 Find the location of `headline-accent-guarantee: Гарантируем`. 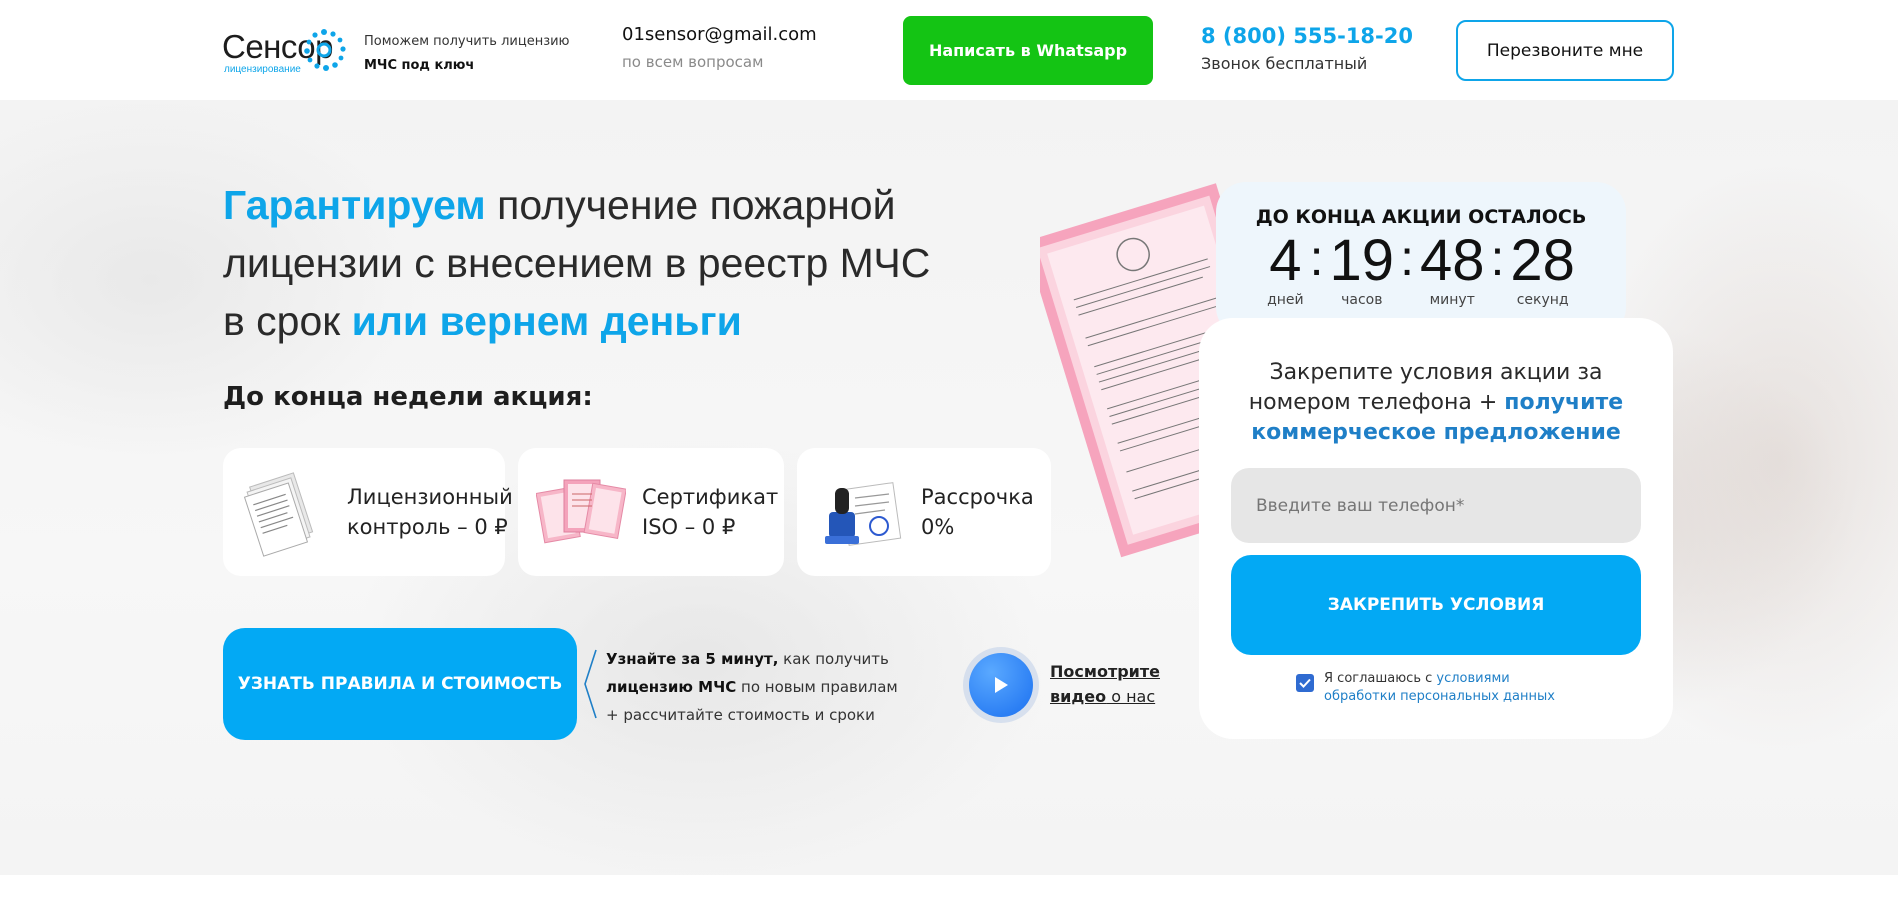

headline-accent-guarantee: Гарантируем is located at coordinates (354, 205).